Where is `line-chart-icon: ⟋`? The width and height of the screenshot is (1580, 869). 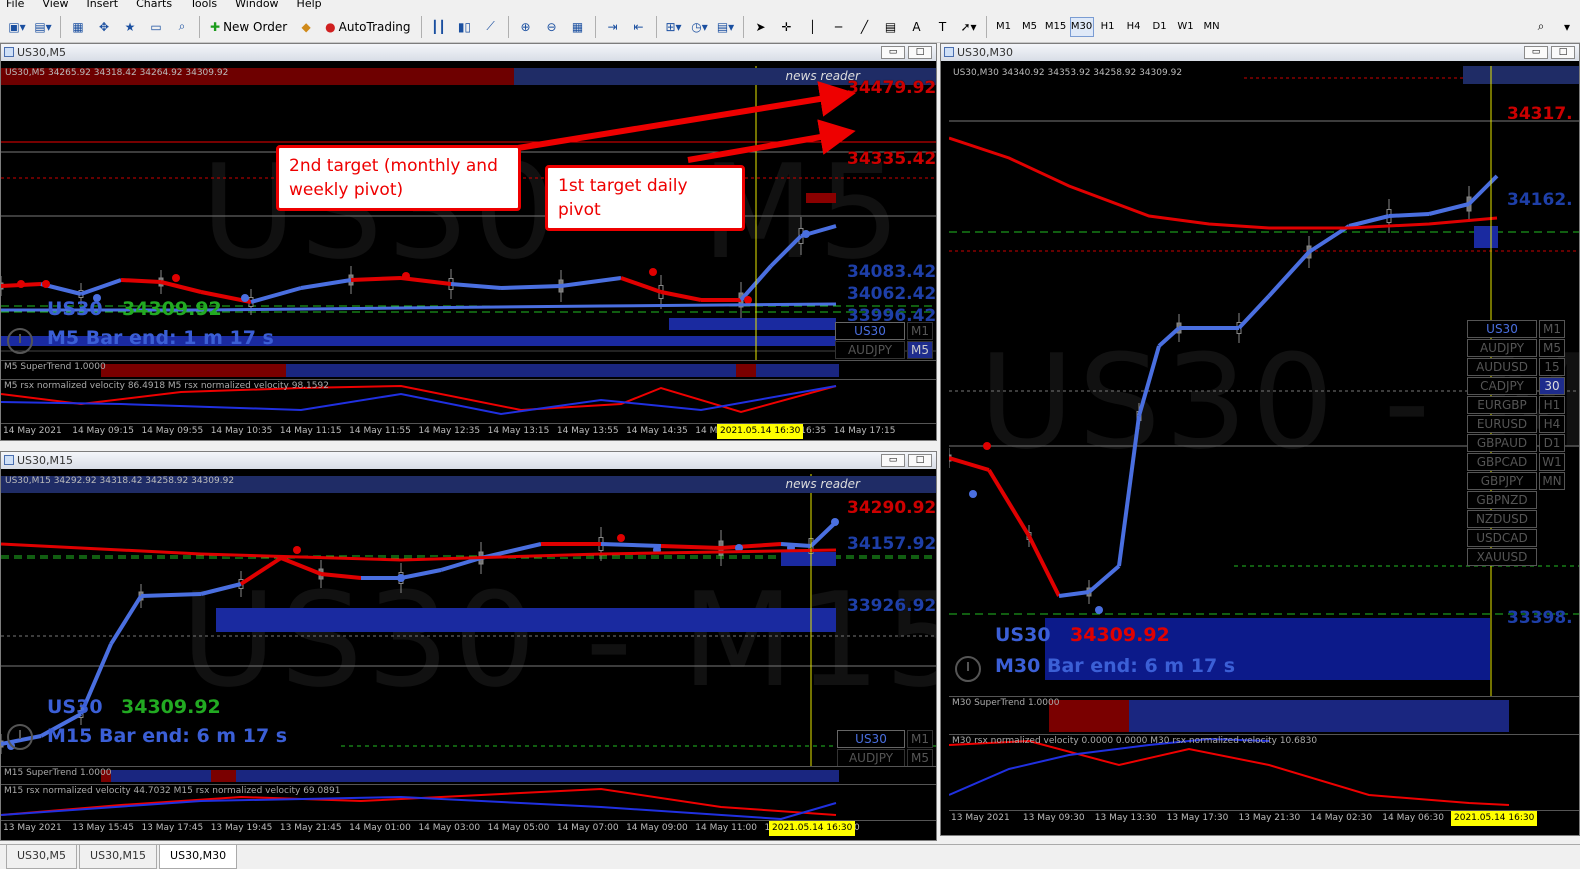 line-chart-icon: ⟋ is located at coordinates (491, 27).